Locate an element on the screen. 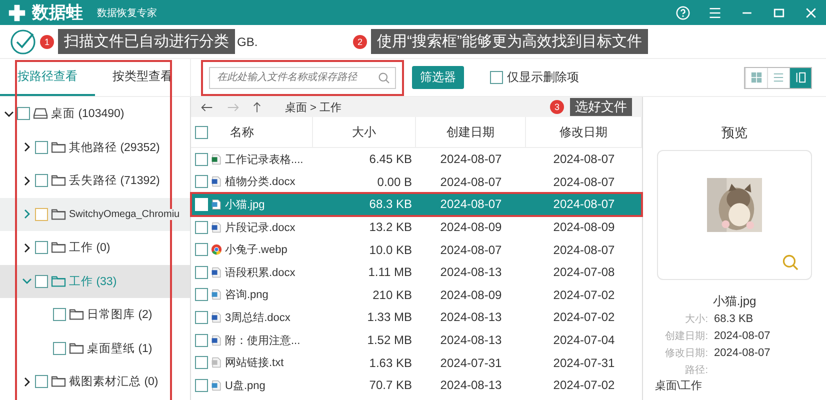  info-value: 桌面\工作 is located at coordinates (678, 385).